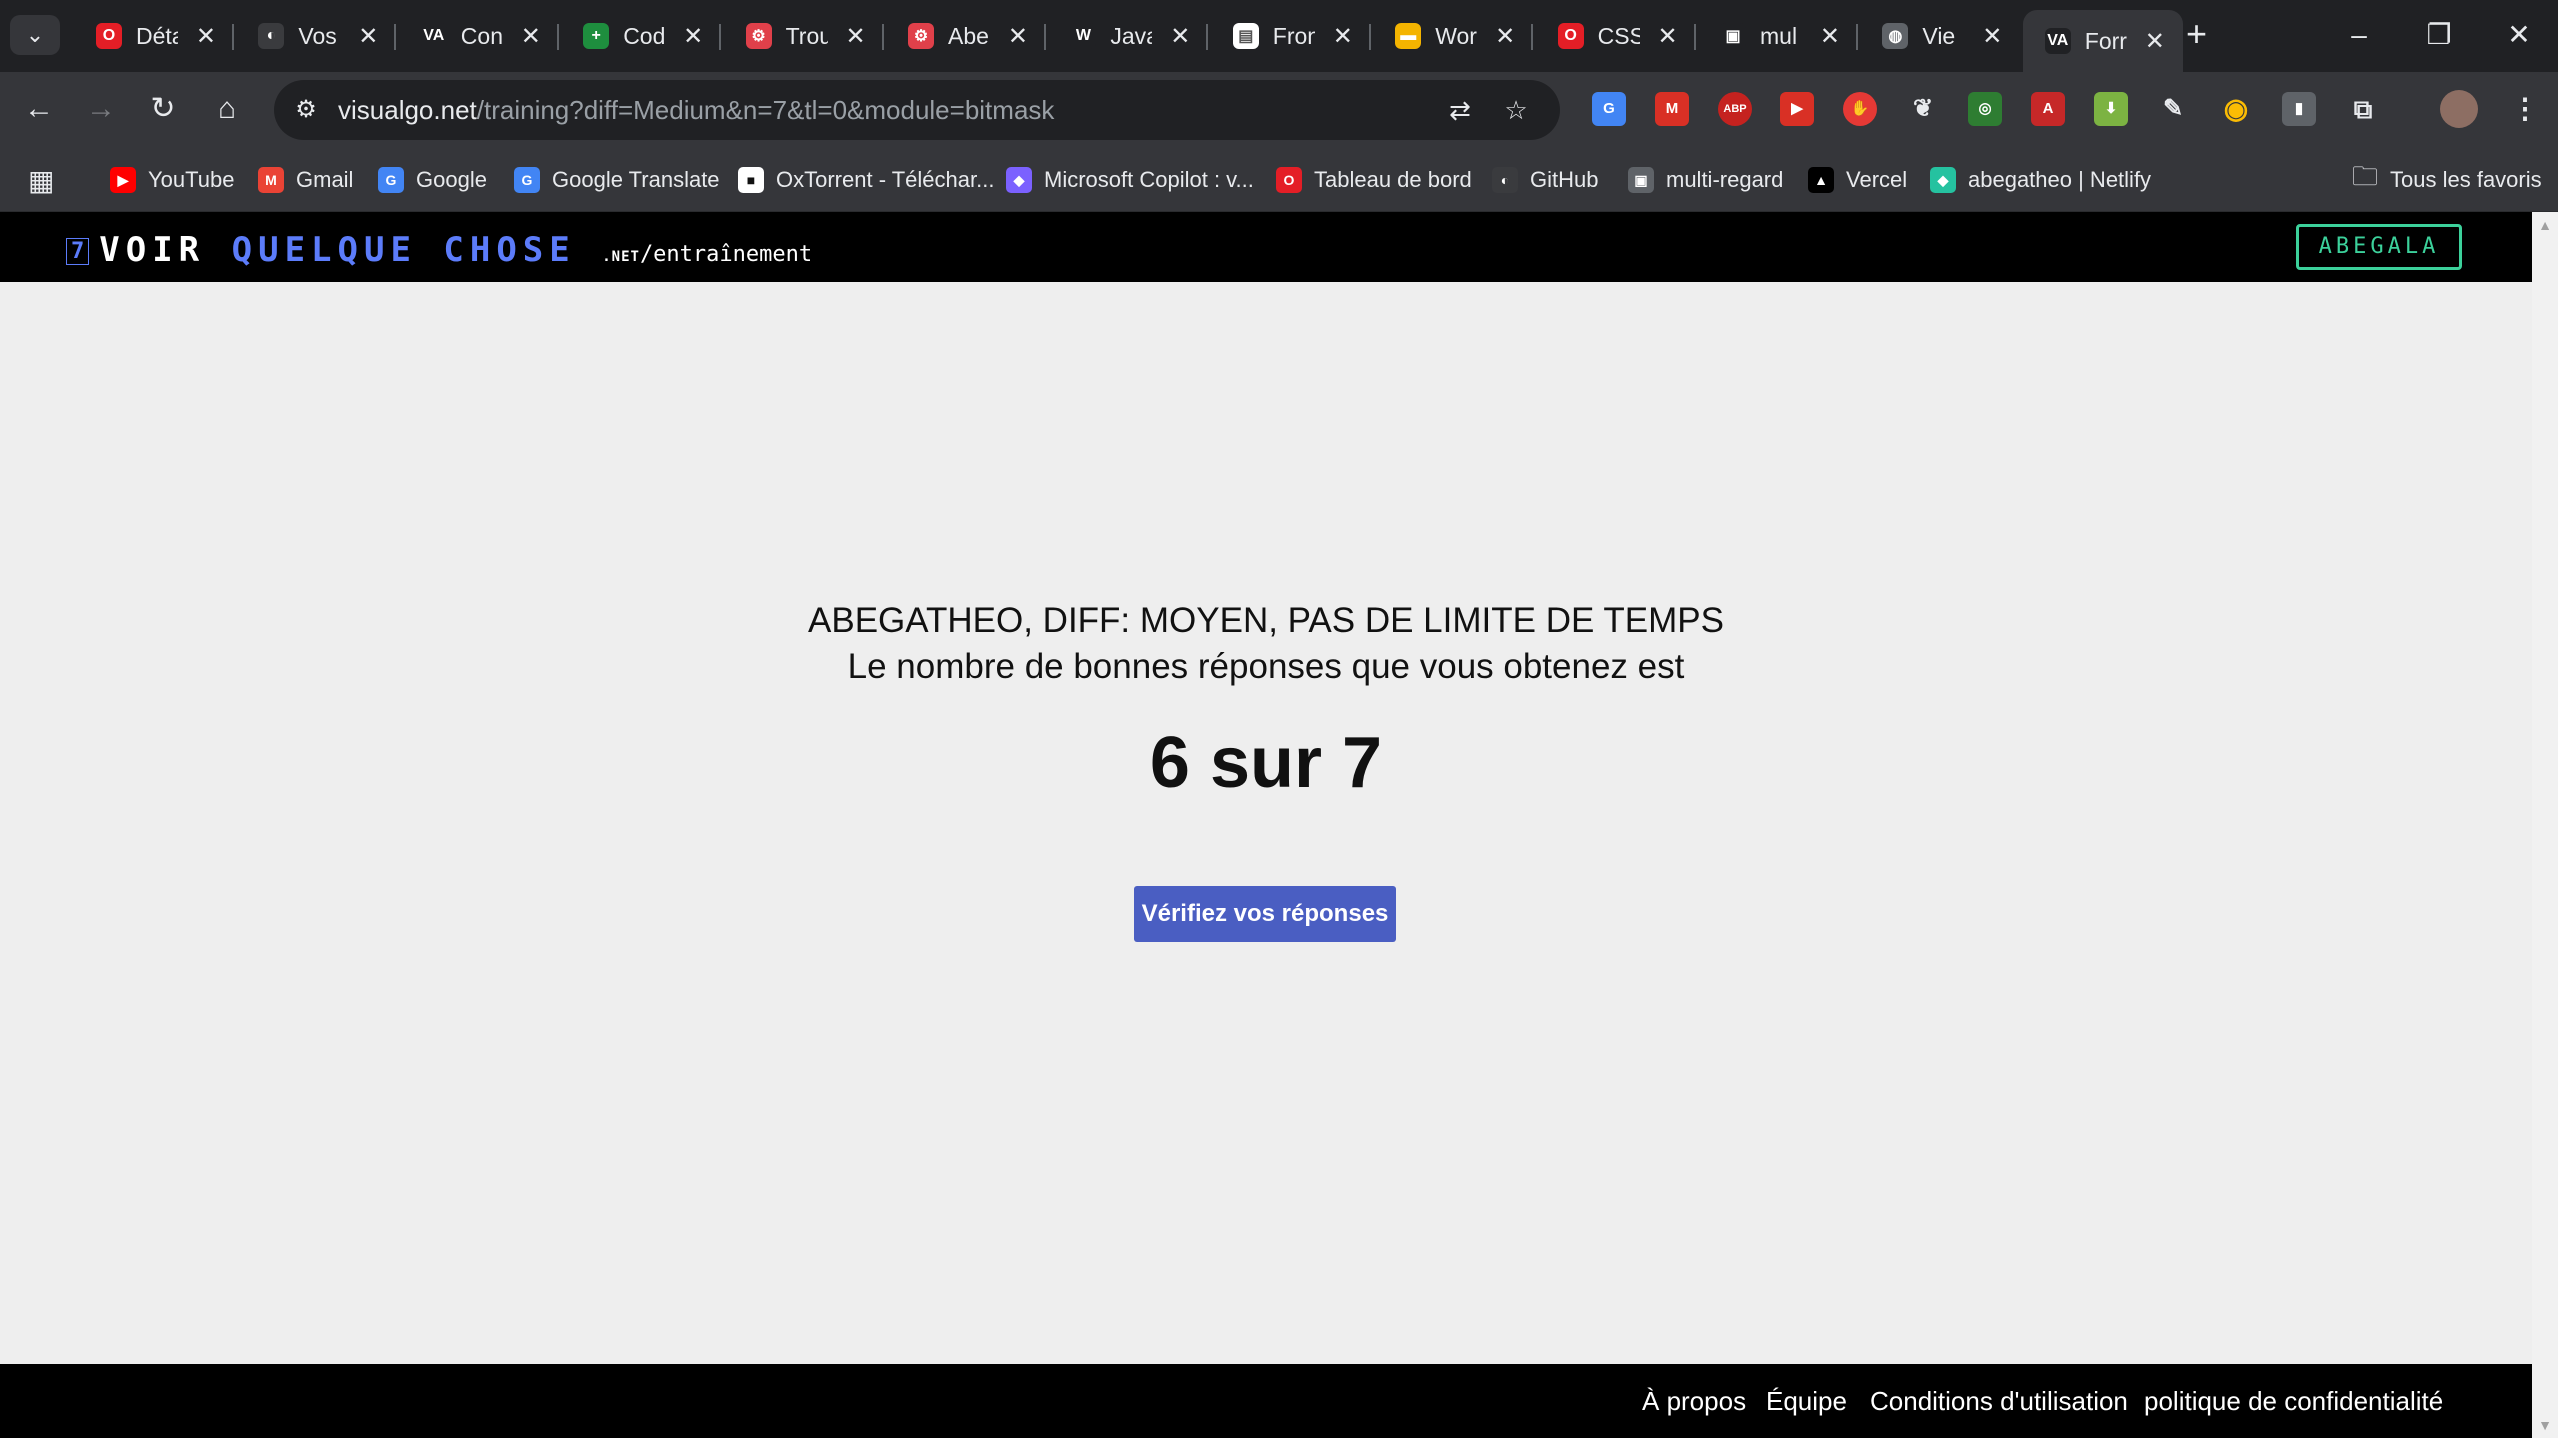  What do you see at coordinates (2359, 35) in the screenshot?
I see `minimize-button: –` at bounding box center [2359, 35].